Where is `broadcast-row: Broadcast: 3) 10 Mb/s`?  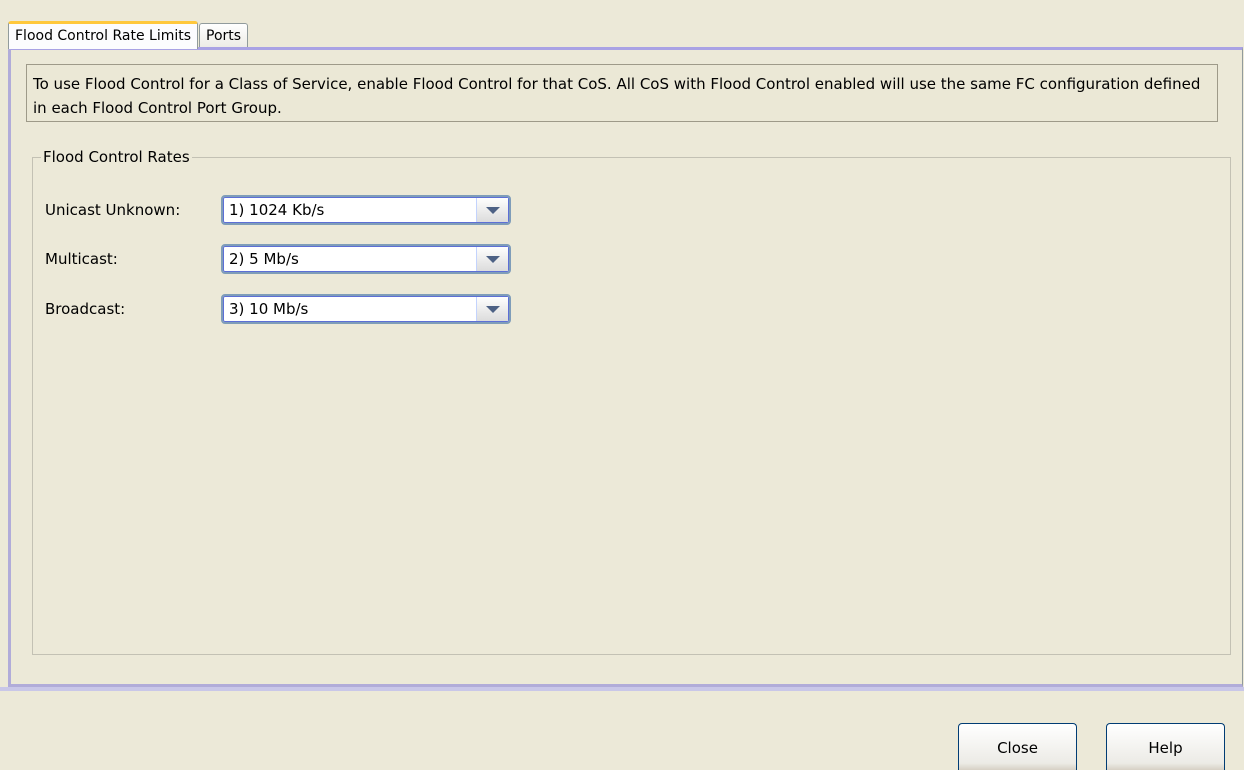 broadcast-row: Broadcast: 3) 10 Mb/s is located at coordinates (278, 309).